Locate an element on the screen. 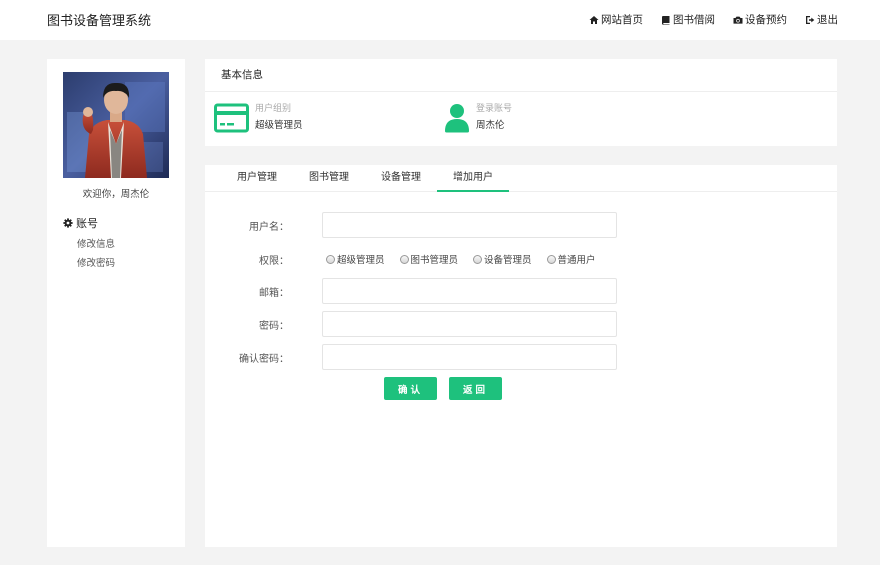 Image resolution: width=880 pixels, height=565 pixels. tab-add-user: 增加用户 is located at coordinates (473, 178).